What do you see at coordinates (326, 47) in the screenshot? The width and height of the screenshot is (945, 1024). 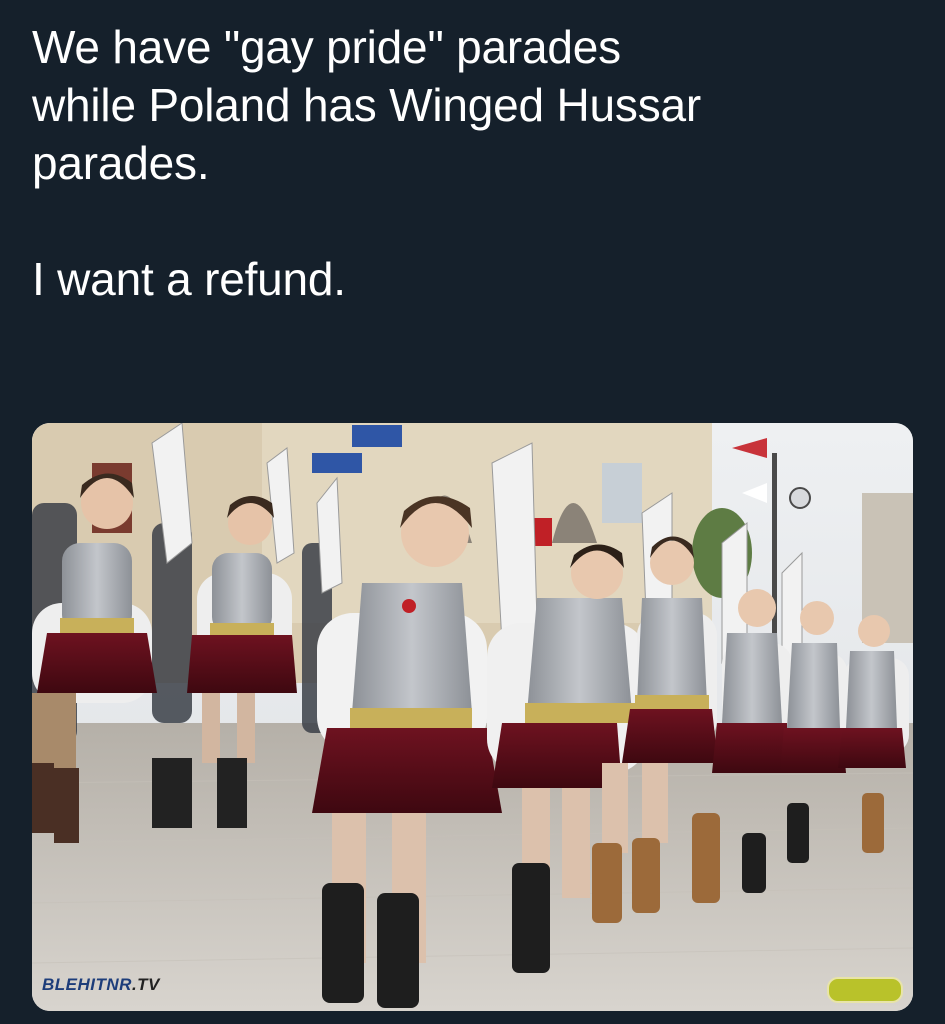 I see `tweet-line-1: We have "gay pride" parades` at bounding box center [326, 47].